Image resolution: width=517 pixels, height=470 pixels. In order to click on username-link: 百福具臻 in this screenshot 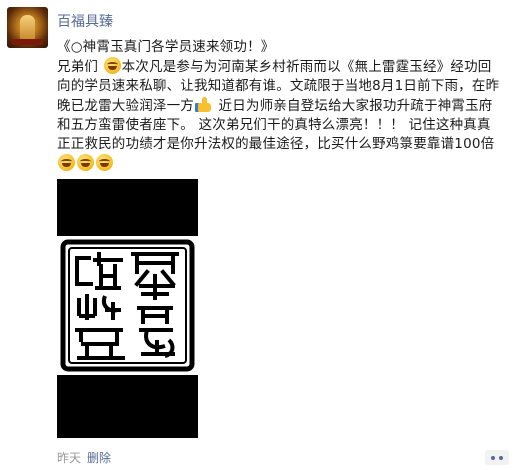, I will do `click(85, 21)`.